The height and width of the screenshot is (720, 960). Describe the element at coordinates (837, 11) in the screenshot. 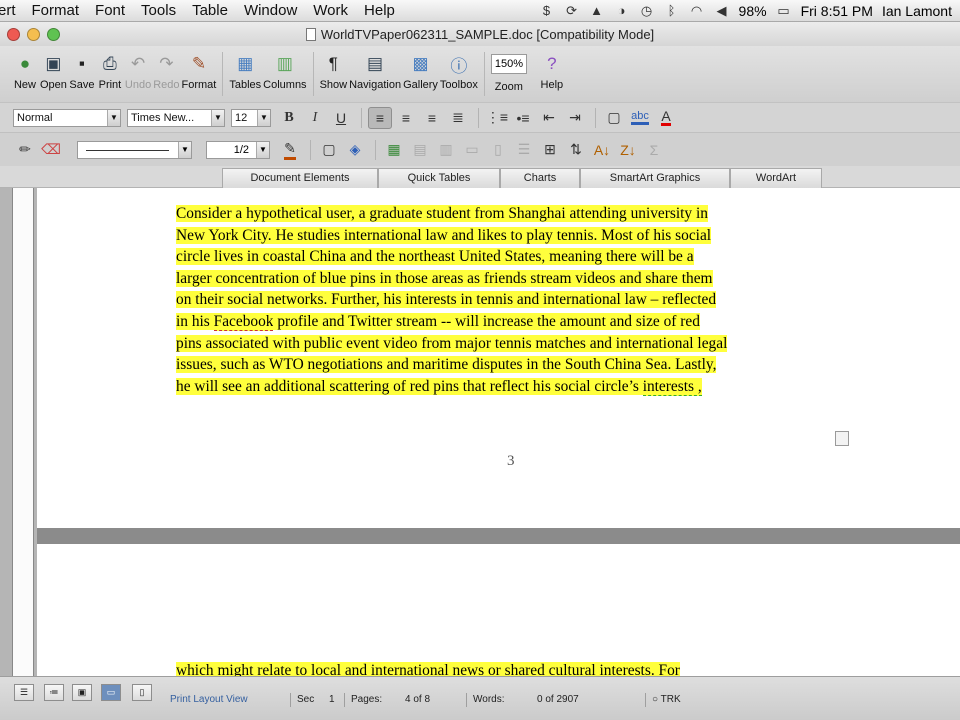

I see `clock: Fri 8:51 PM` at that location.